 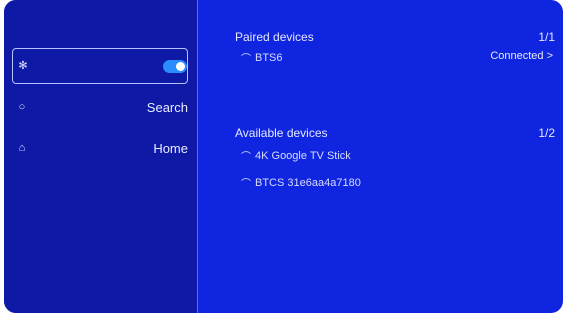 I want to click on connection-status: Connected >, so click(x=521, y=56).